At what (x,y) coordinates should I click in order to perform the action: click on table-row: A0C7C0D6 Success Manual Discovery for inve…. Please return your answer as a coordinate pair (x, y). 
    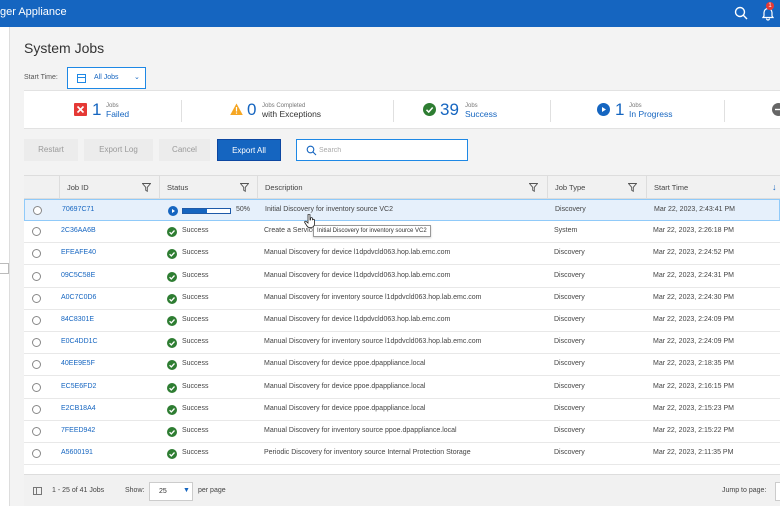
    Looking at the image, I should click on (402, 298).